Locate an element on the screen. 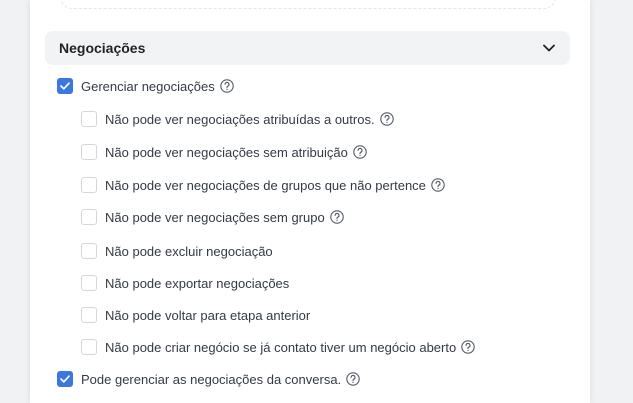 This screenshot has height=403, width=633. permission-row: Não pode ver negociações sem atribuição is located at coordinates (224, 152).